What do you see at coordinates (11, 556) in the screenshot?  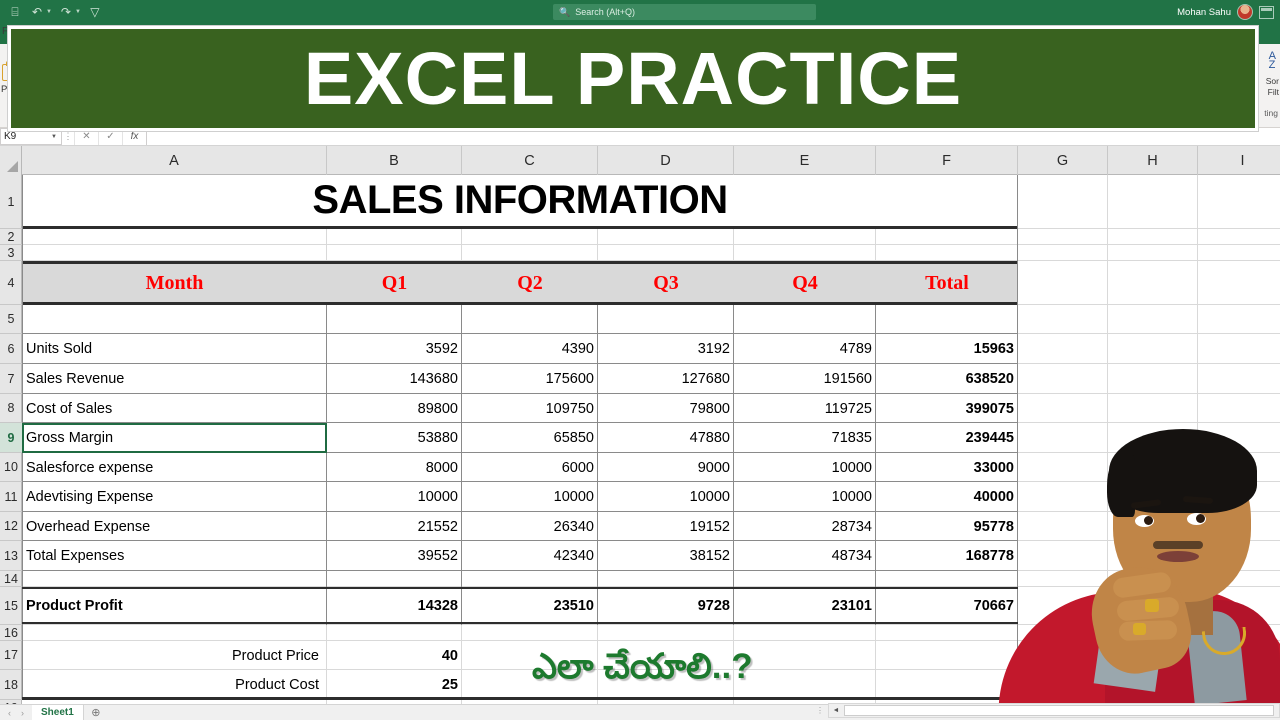 I see `row-header-13: 13` at bounding box center [11, 556].